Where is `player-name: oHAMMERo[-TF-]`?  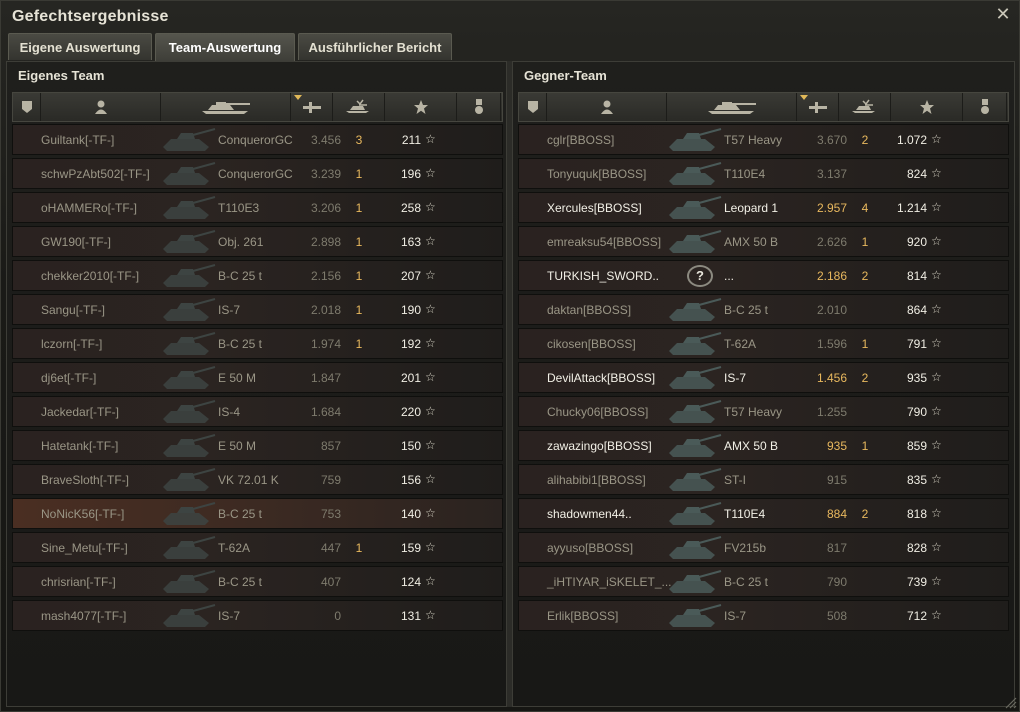 player-name: oHAMMERo[-TF-] is located at coordinates (89, 208).